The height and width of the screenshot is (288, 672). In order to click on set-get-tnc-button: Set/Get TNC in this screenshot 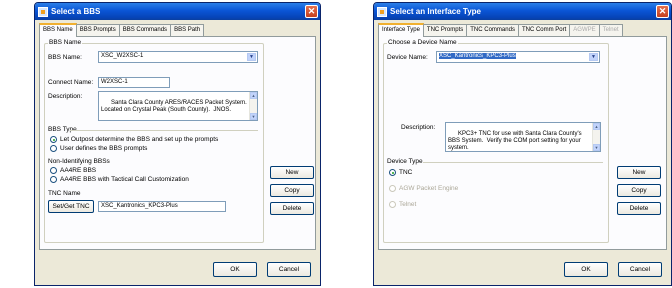, I will do `click(71, 206)`.